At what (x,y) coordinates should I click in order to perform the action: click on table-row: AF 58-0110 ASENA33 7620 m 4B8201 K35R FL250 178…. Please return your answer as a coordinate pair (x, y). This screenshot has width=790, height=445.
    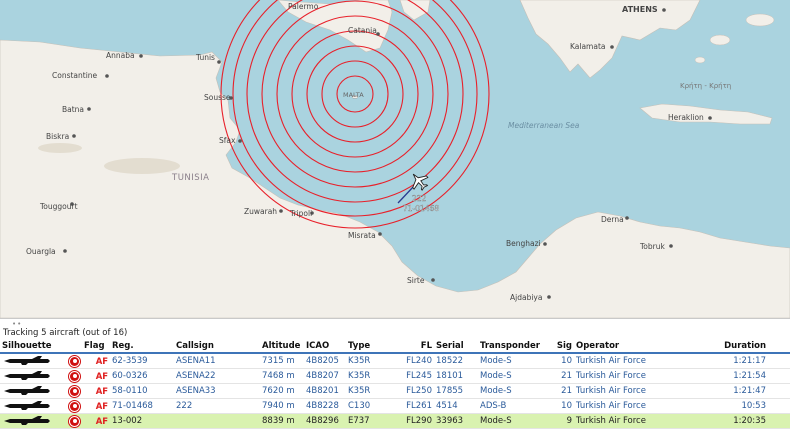
    Looking at the image, I should click on (395, 391).